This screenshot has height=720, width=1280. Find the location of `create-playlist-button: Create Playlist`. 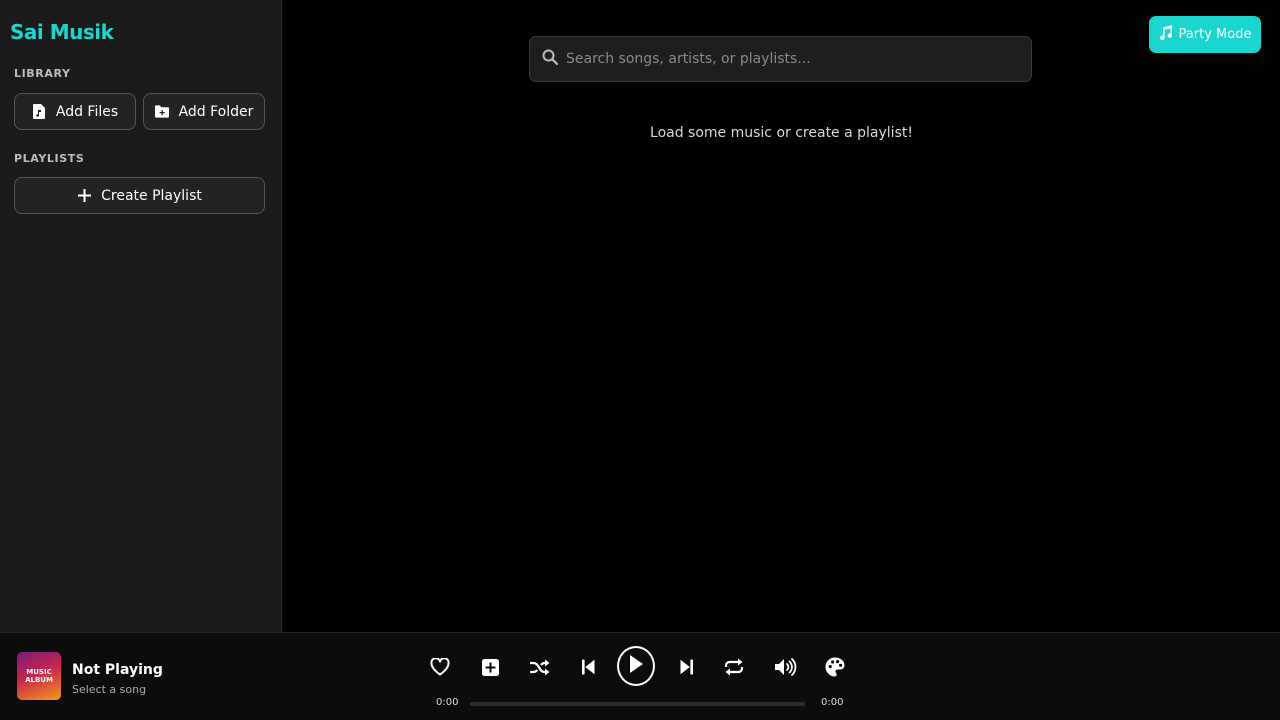

create-playlist-button: Create Playlist is located at coordinates (139, 195).